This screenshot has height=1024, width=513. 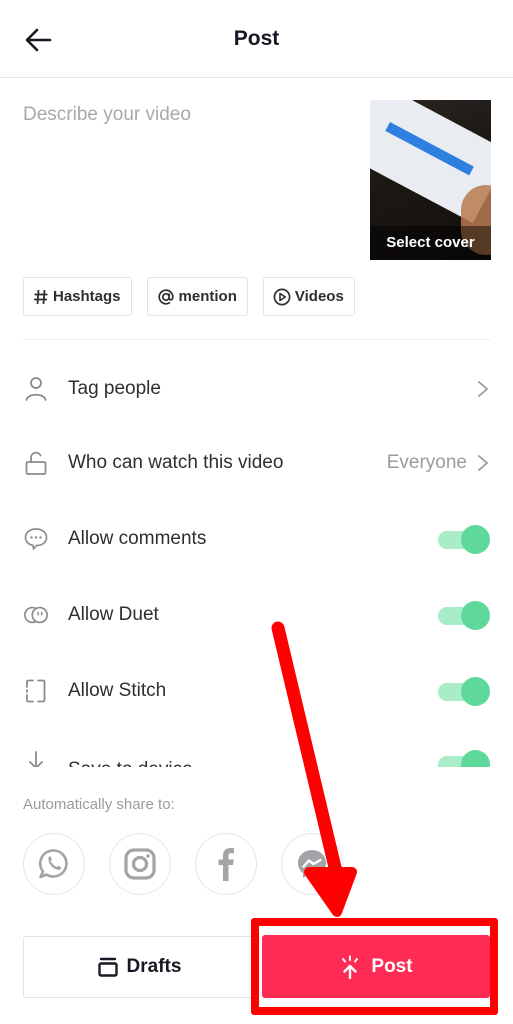 I want to click on save-to-device-row: Save to device, so click(x=256, y=756).